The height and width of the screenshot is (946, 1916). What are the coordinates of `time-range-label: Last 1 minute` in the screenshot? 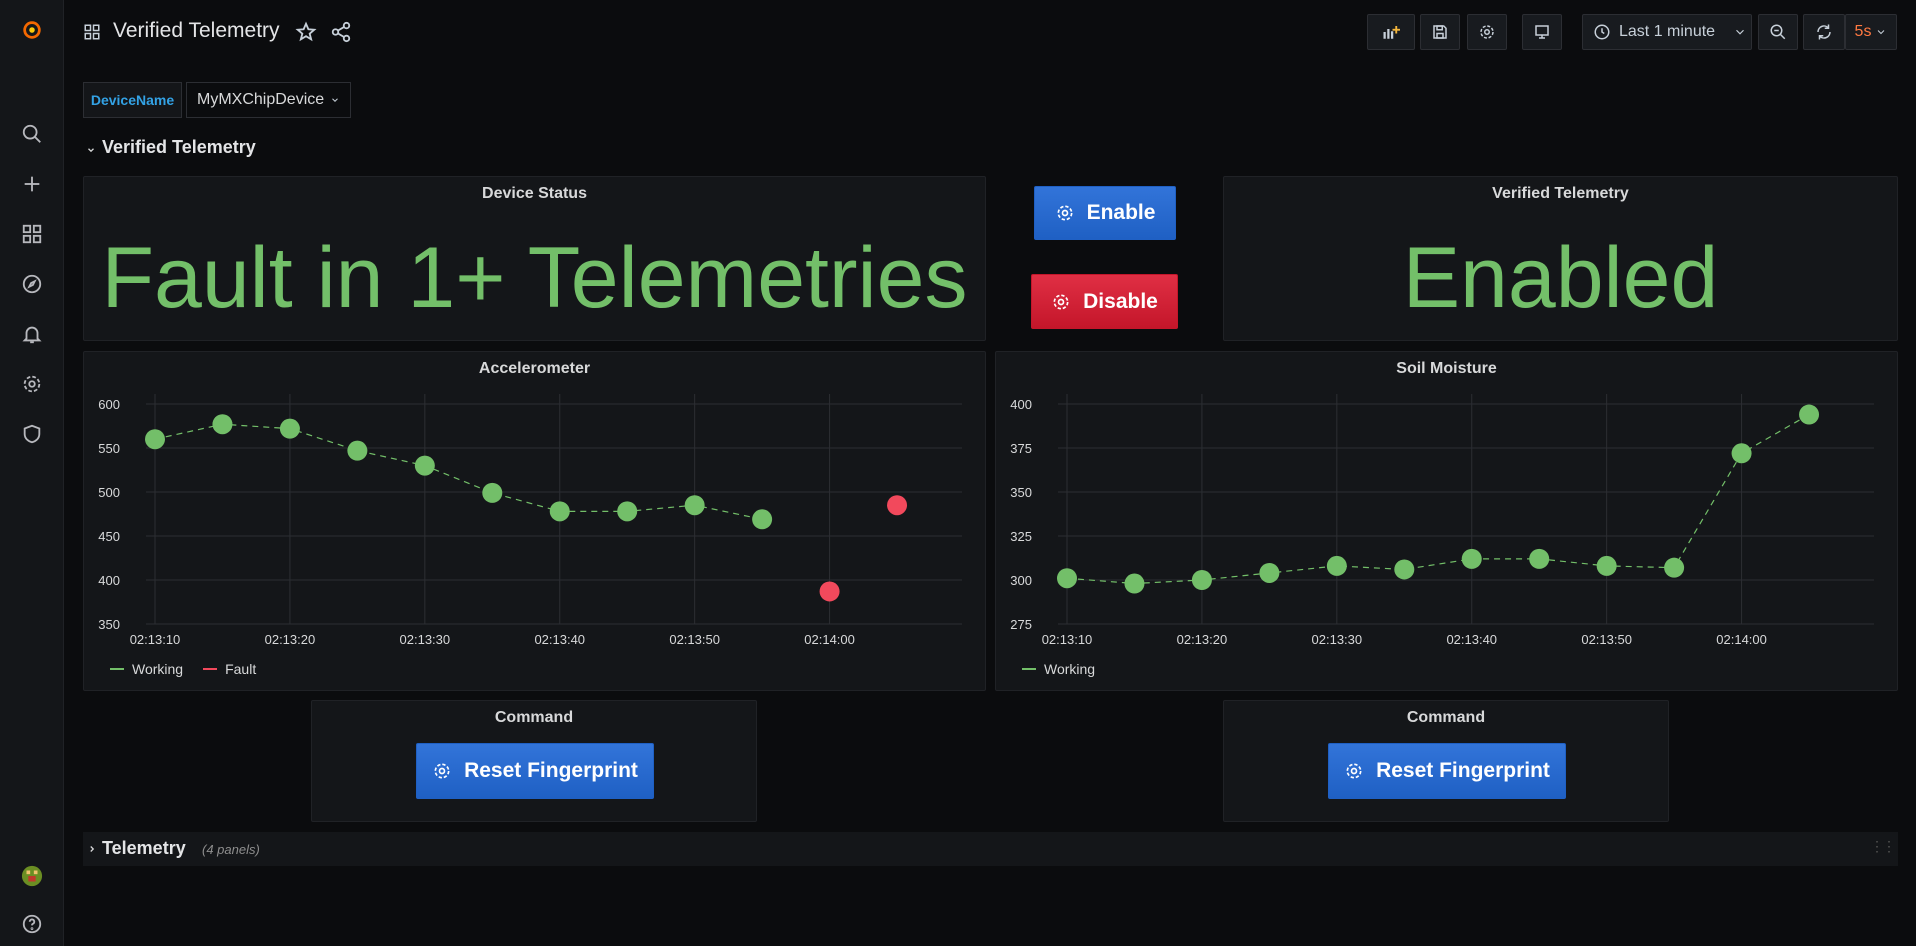 It's located at (1667, 31).